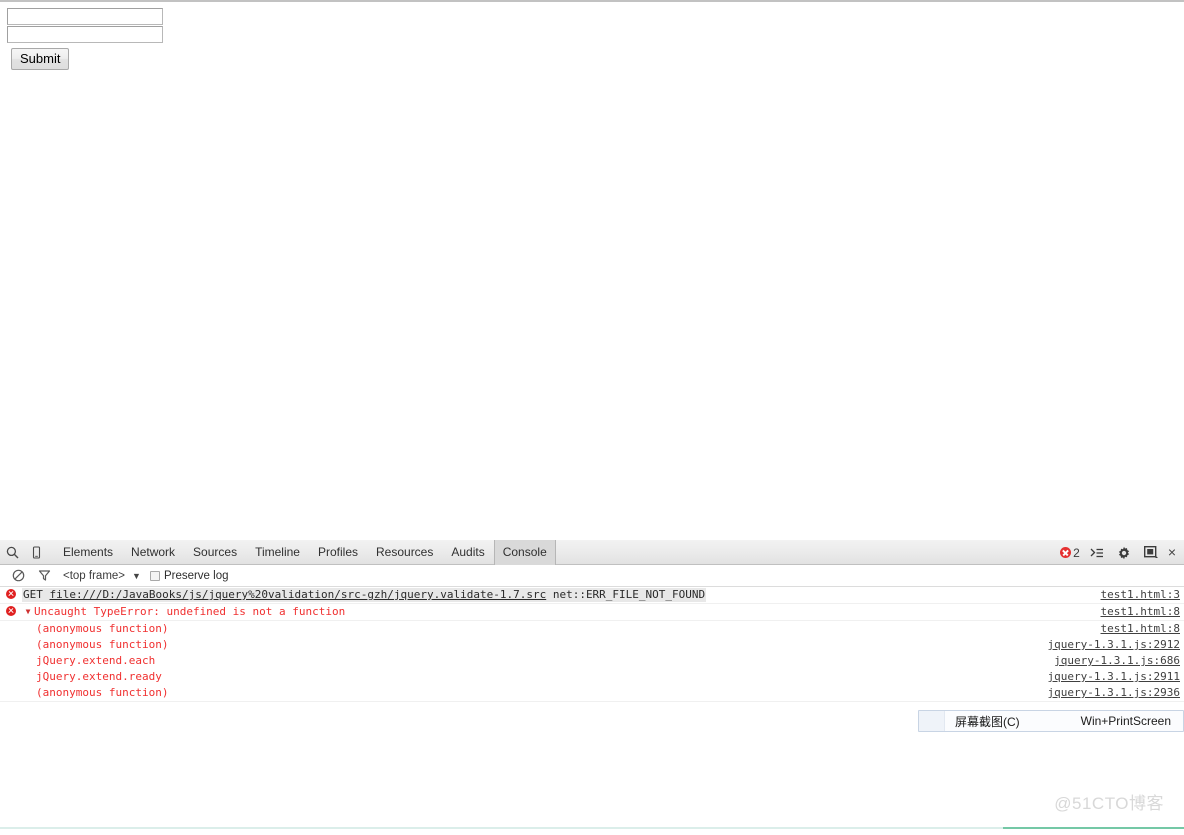 This screenshot has height=835, width=1184. I want to click on error-count-badge: 2, so click(1070, 553).